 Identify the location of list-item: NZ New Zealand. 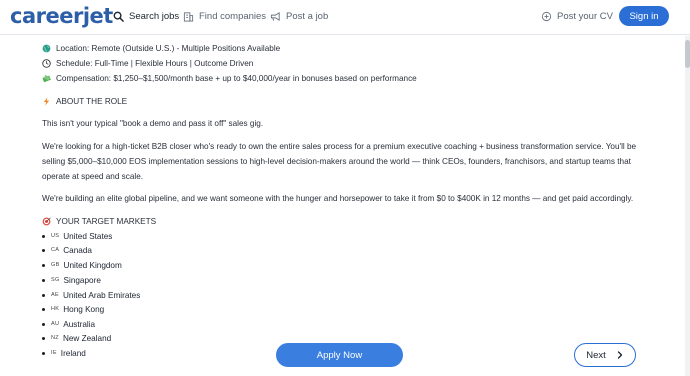
(76, 338).